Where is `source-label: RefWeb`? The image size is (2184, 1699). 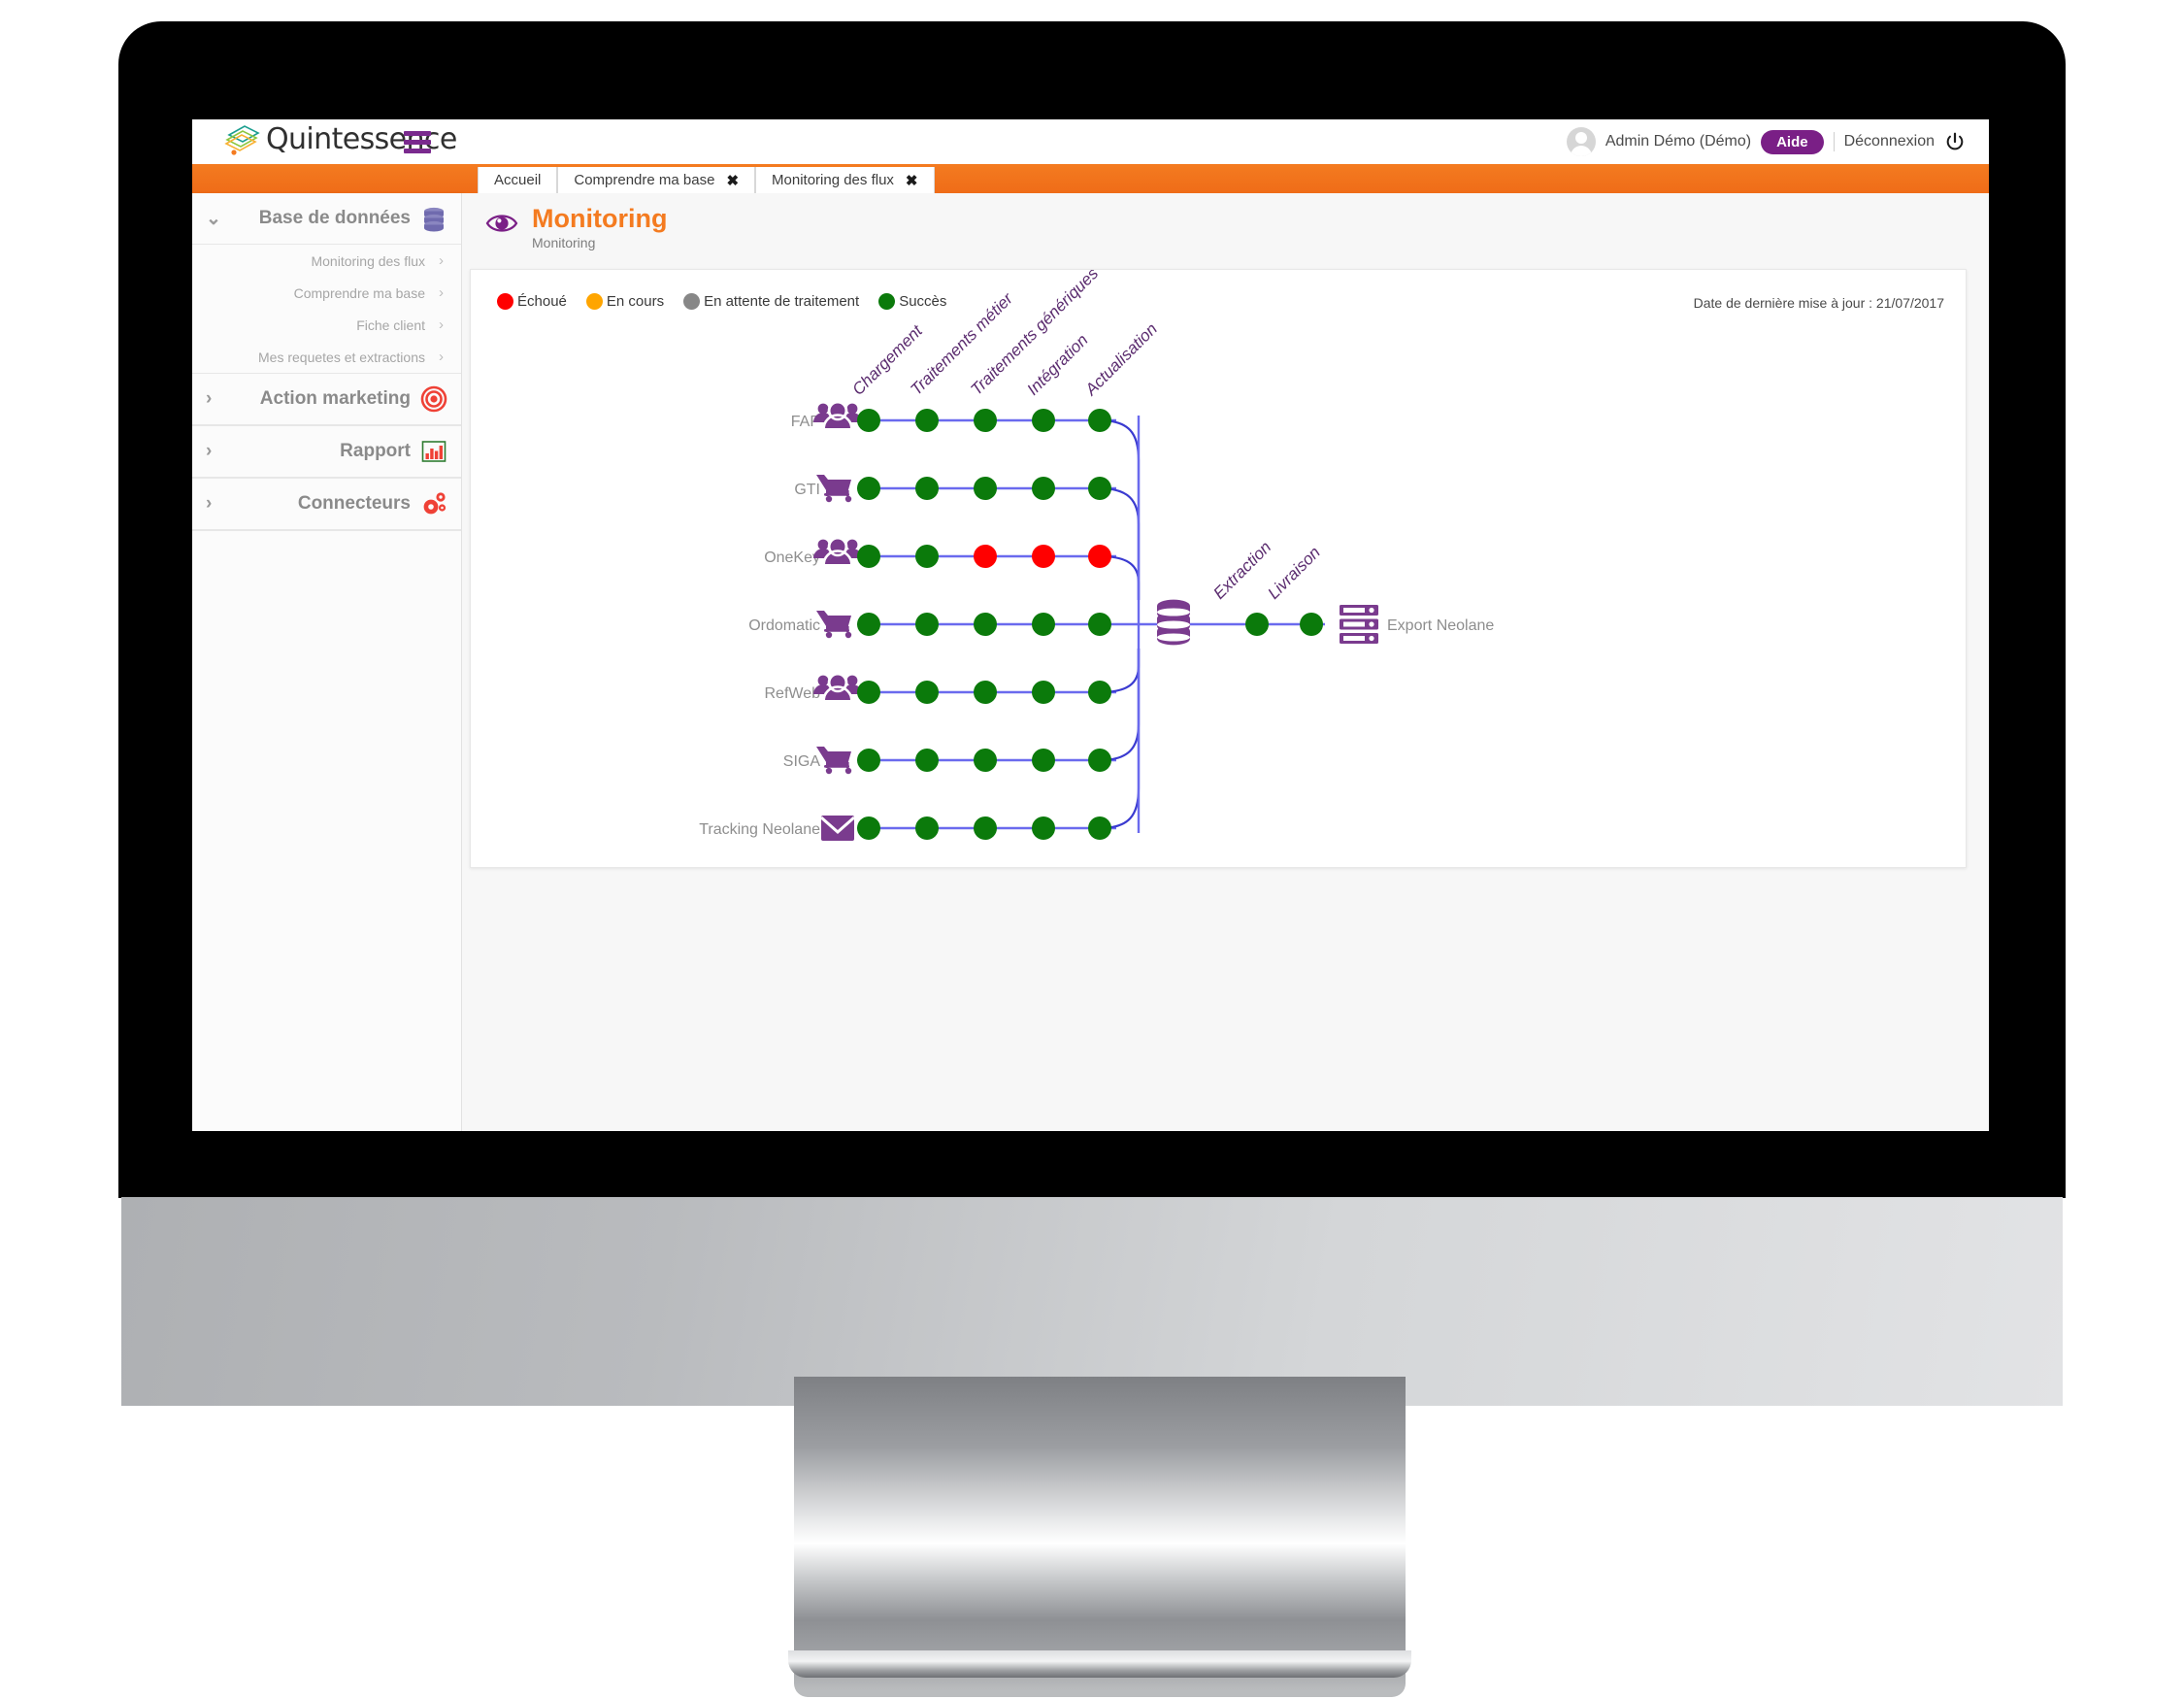 source-label: RefWeb is located at coordinates (792, 693).